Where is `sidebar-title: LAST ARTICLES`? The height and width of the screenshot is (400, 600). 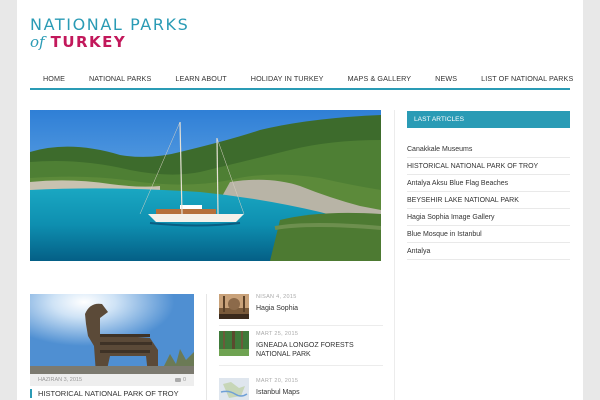 sidebar-title: LAST ARTICLES is located at coordinates (488, 119).